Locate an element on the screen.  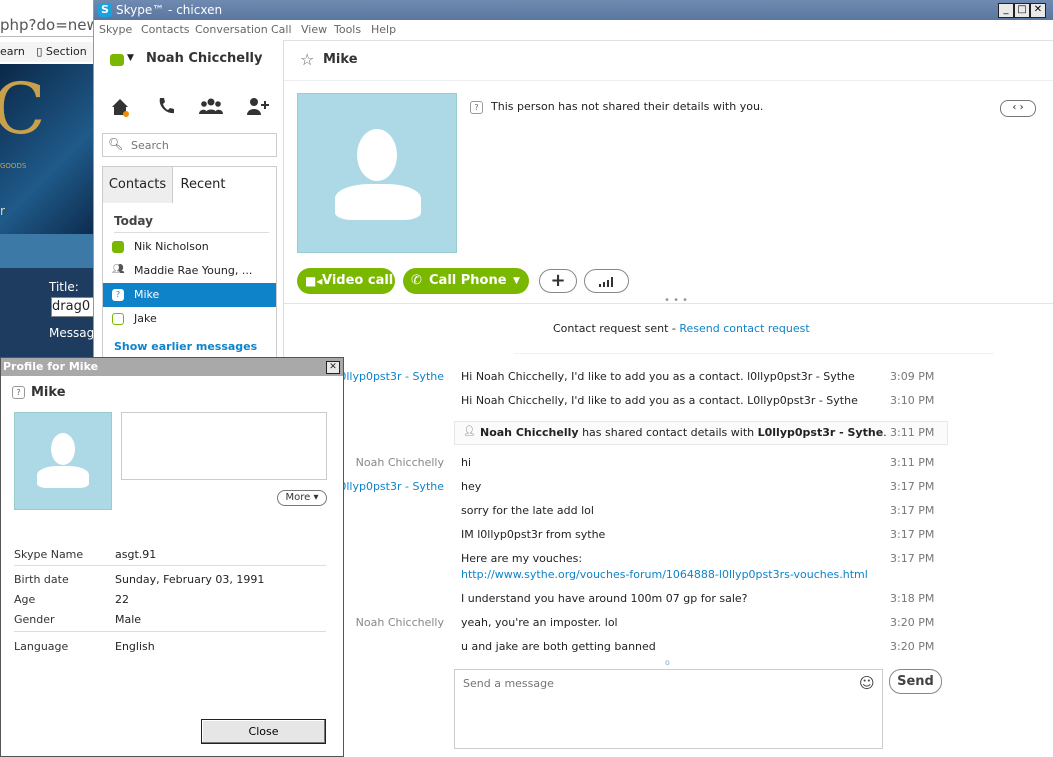
emoticon-icon: ☺ is located at coordinates (867, 683).